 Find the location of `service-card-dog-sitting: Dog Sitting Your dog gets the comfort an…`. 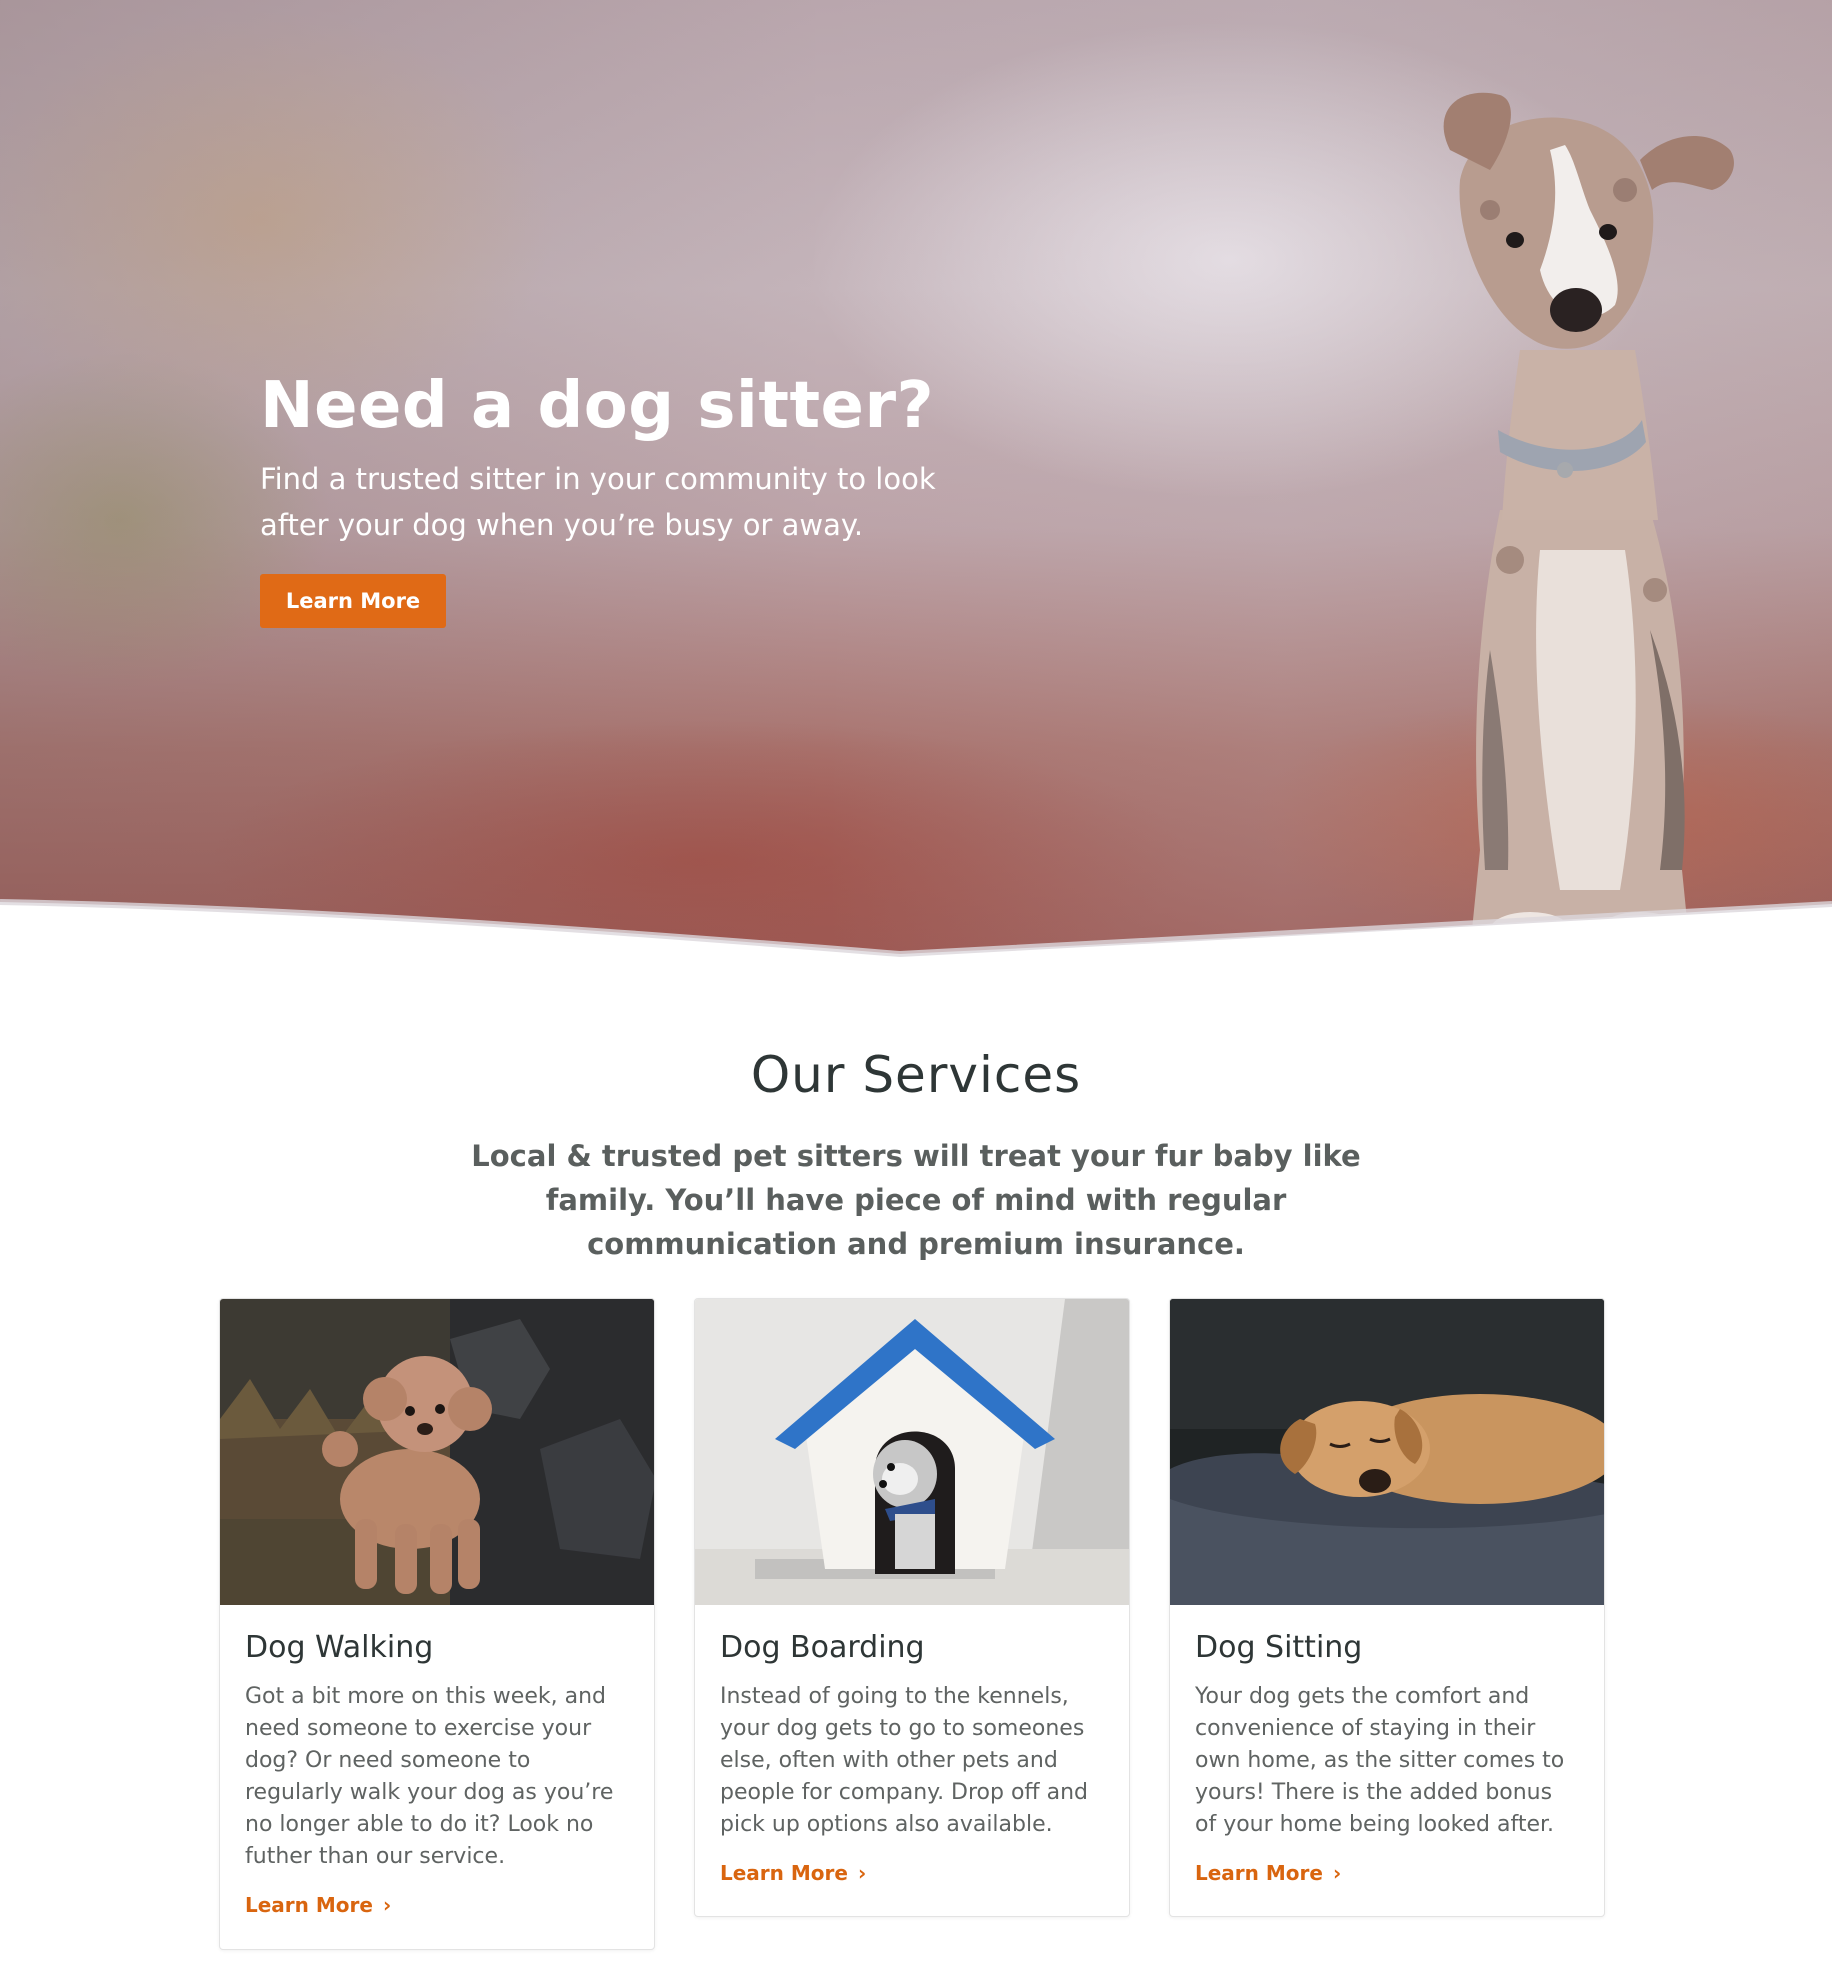

service-card-dog-sitting: Dog Sitting Your dog gets the comfort an… is located at coordinates (1387, 1607).